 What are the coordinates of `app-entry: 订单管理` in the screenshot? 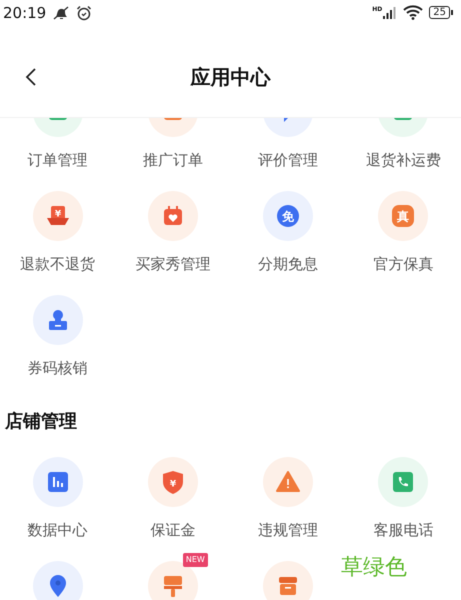 It's located at (58, 154).